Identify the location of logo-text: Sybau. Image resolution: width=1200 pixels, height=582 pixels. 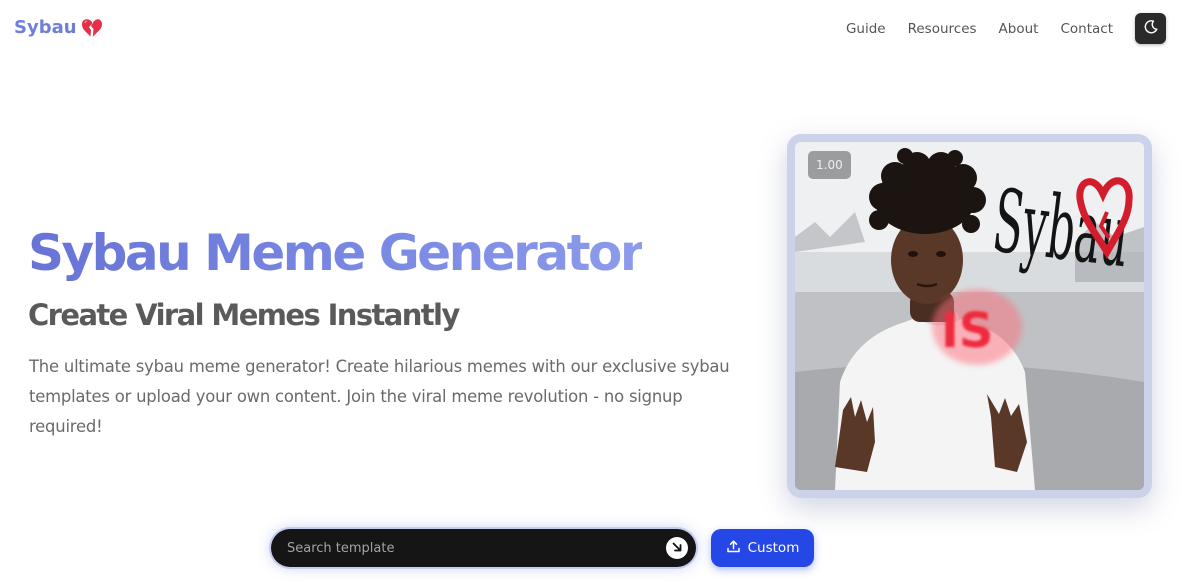
(45, 27).